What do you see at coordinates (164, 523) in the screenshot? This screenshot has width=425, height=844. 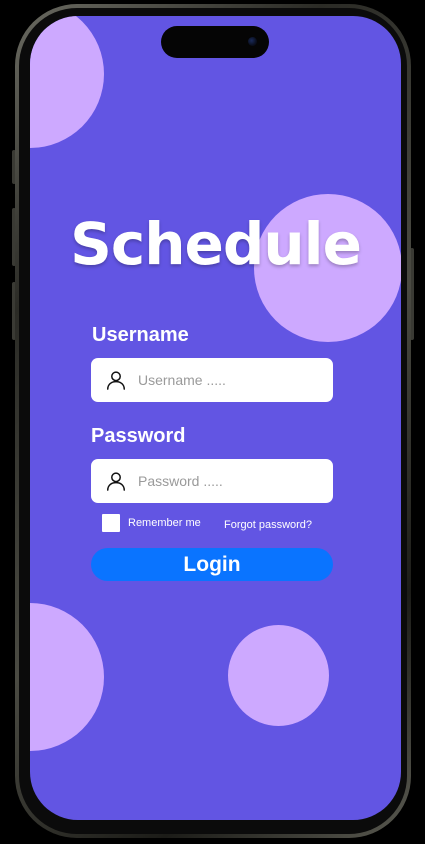 I see `remember-me-label: Remember me` at bounding box center [164, 523].